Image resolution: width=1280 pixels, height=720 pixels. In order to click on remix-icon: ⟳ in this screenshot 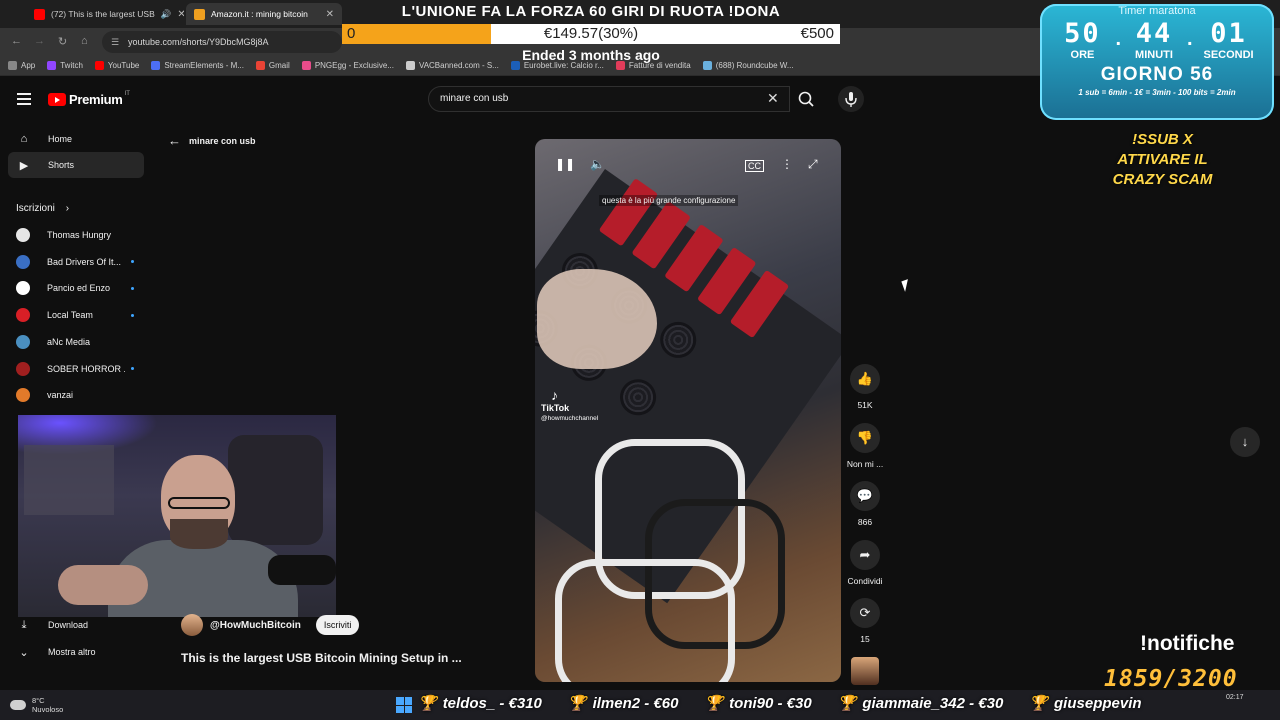, I will do `click(865, 613)`.